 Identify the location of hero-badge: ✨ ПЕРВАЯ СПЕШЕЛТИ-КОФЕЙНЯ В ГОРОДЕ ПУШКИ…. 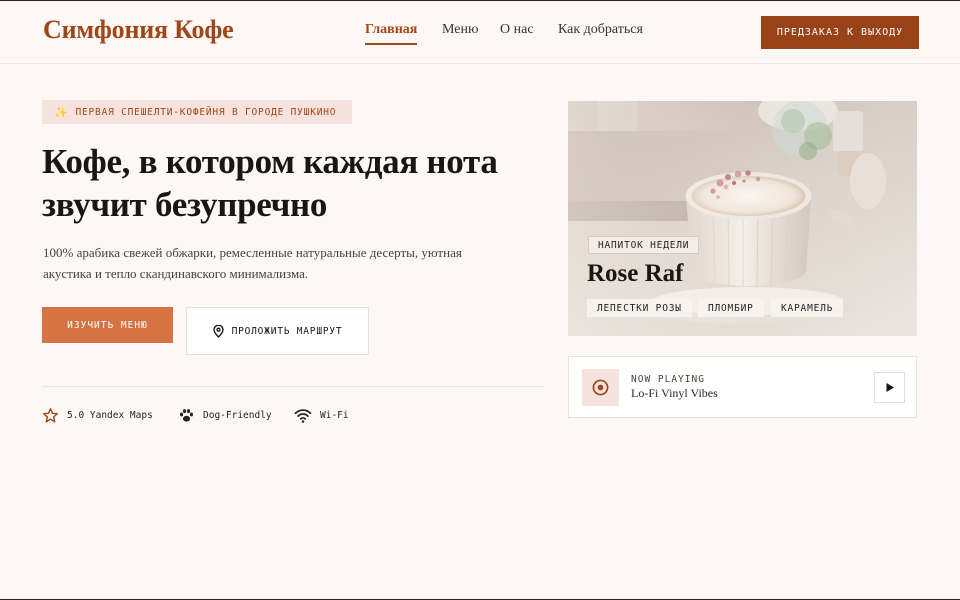
(197, 112).